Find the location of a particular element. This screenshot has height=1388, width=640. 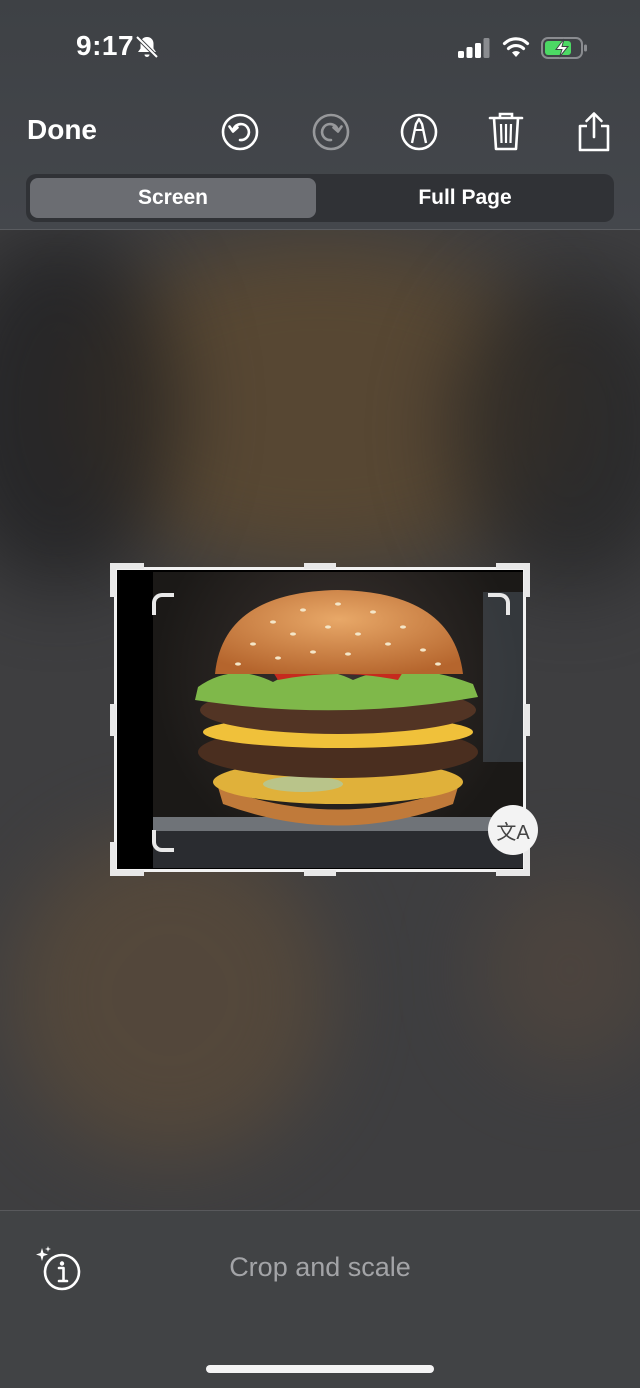

markup-pen-icon is located at coordinates (419, 132).